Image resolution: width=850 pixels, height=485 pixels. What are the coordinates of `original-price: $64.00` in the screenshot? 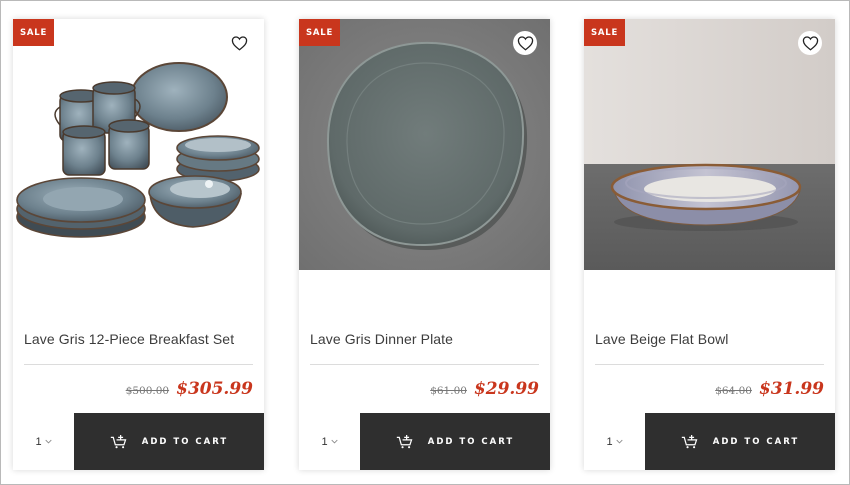 It's located at (733, 391).